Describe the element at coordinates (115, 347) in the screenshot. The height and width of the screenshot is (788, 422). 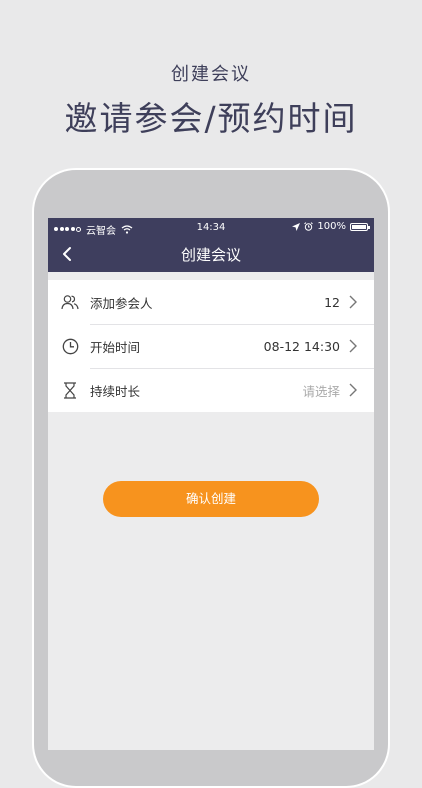
I see `row-label: 开始时间` at that location.